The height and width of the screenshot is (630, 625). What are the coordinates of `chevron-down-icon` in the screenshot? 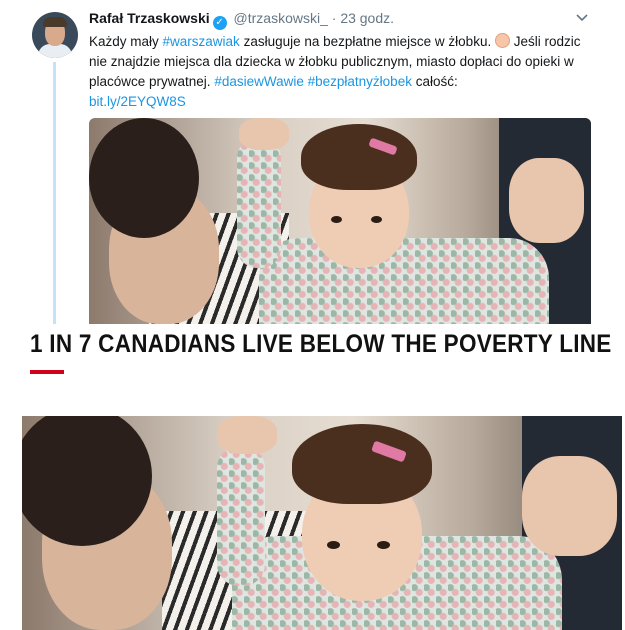 It's located at (582, 17).